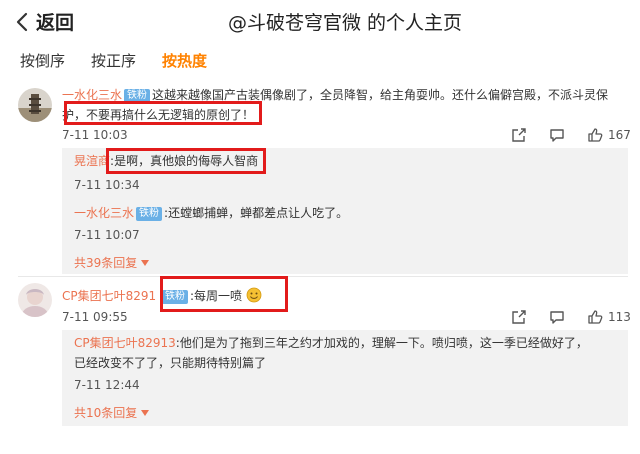  I want to click on sort-tab-desc: 按倒序, so click(42, 60).